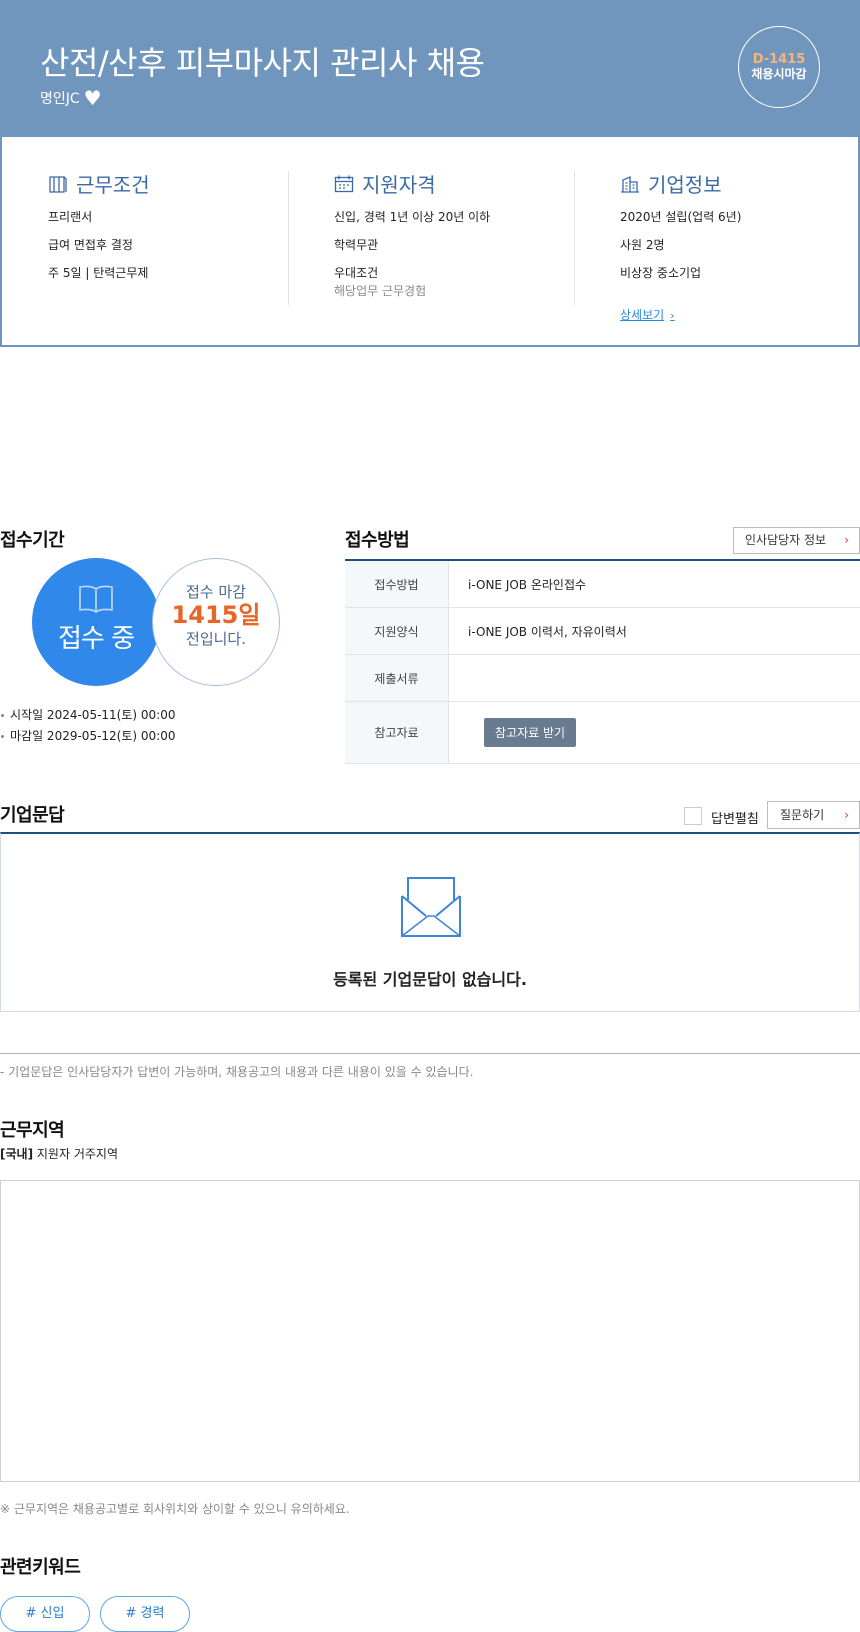 This screenshot has height=1632, width=860. I want to click on envelope-icon, so click(431, 907).